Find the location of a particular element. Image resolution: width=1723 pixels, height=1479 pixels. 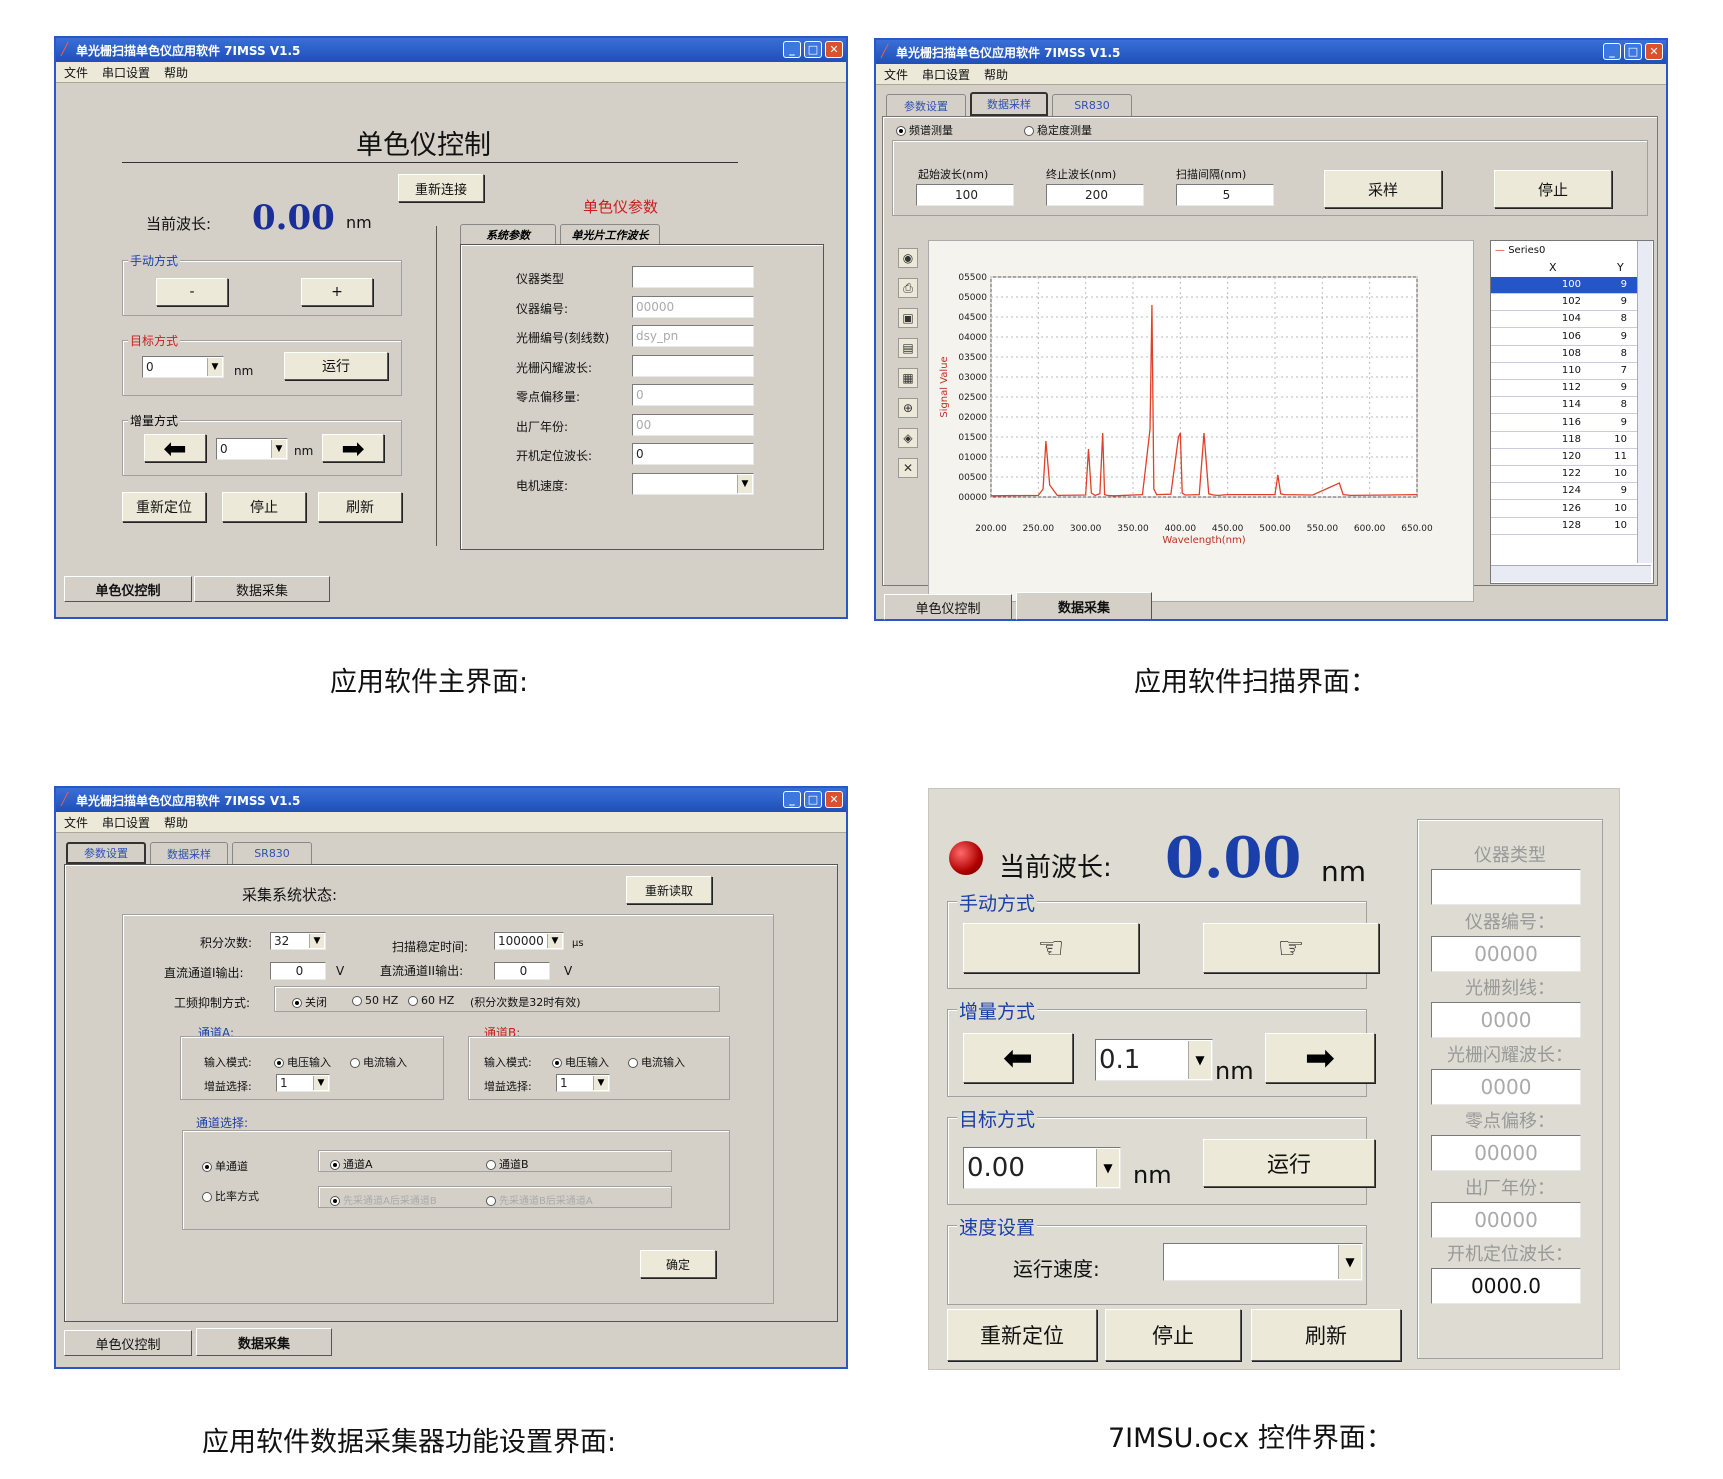

opt-channel-a: 通道A is located at coordinates (351, 1164).